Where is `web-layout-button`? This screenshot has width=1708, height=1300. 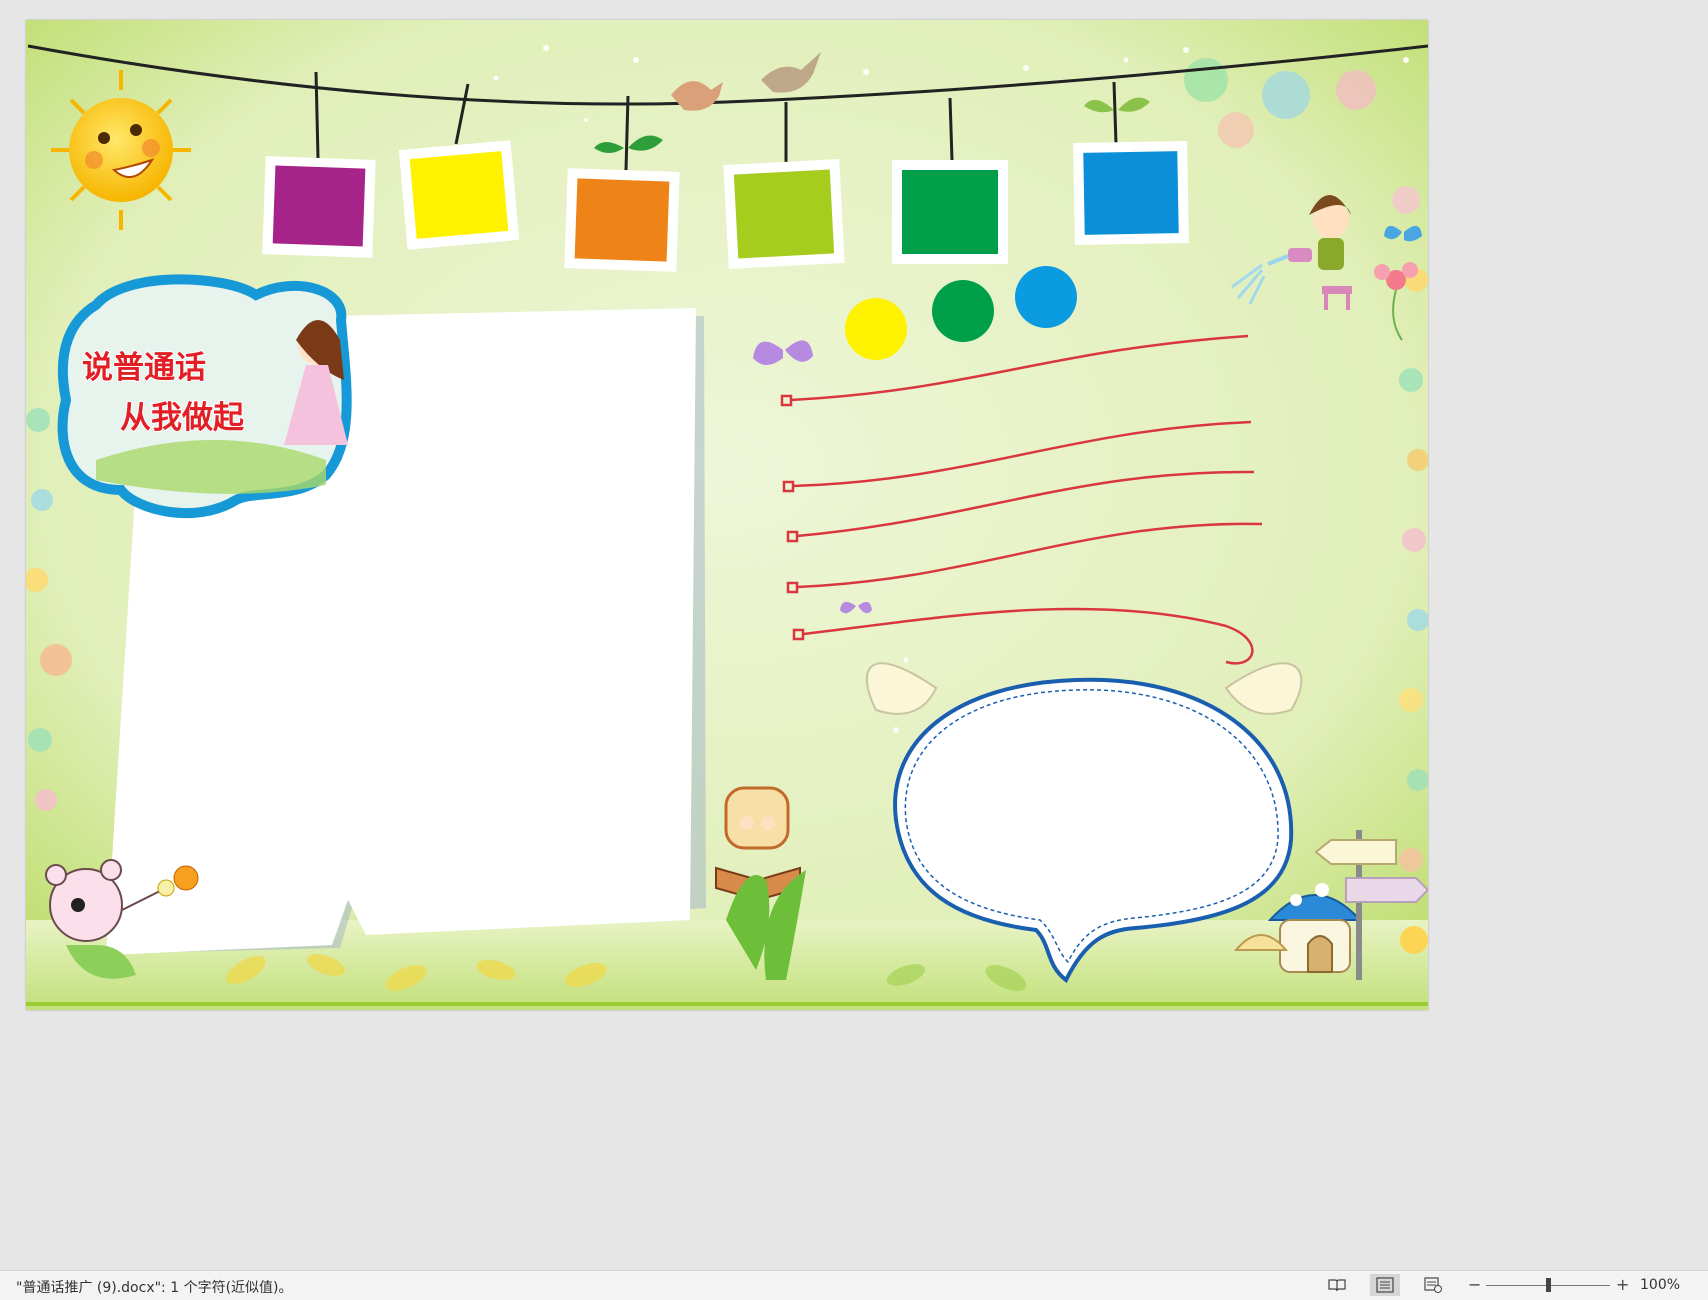
web-layout-button is located at coordinates (1433, 1285).